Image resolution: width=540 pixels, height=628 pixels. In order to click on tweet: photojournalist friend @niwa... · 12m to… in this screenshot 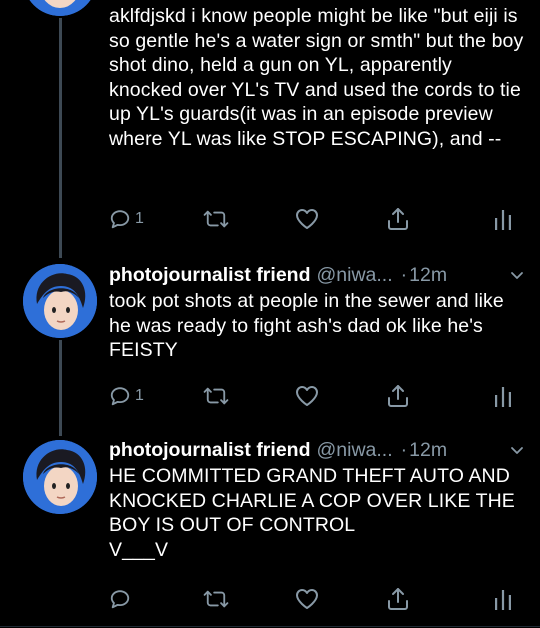, I will do `click(317, 312)`.